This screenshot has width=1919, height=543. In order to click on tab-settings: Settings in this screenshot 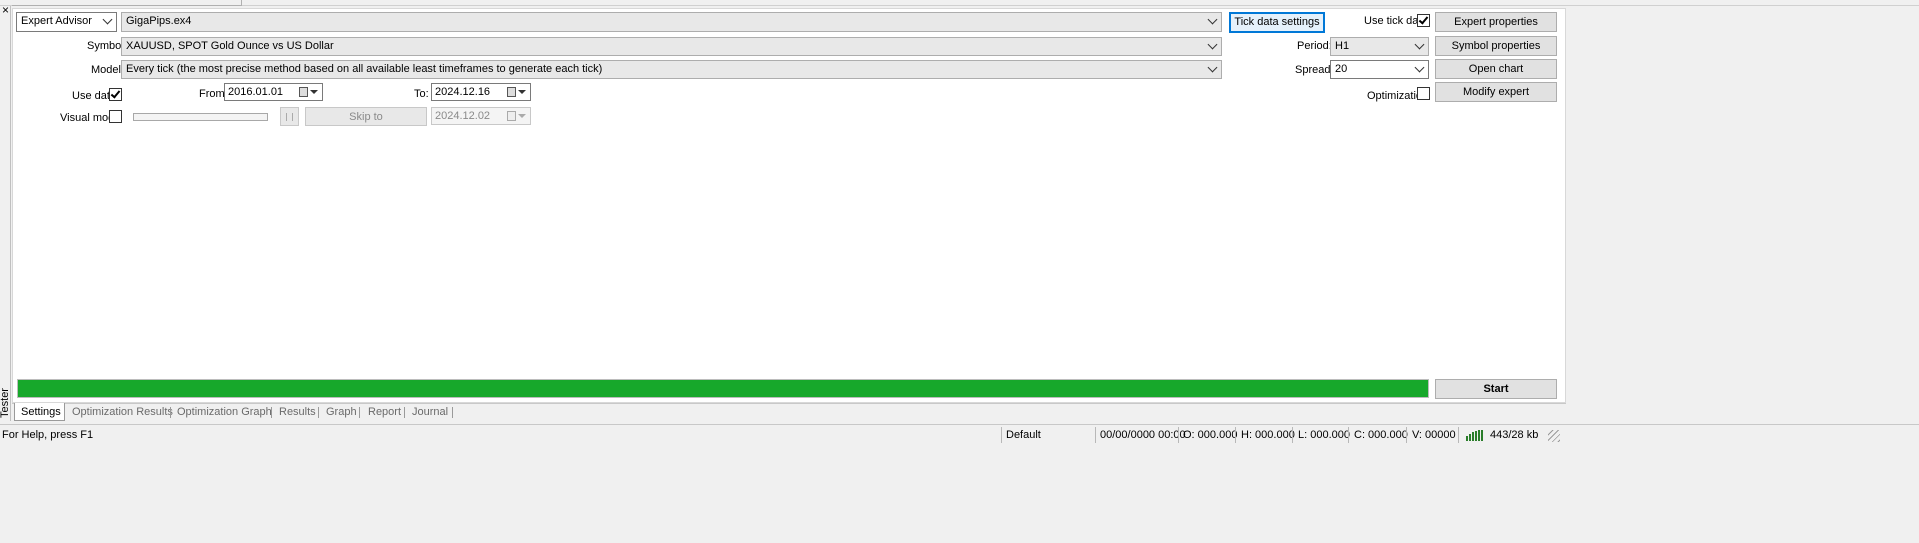, I will do `click(41, 412)`.